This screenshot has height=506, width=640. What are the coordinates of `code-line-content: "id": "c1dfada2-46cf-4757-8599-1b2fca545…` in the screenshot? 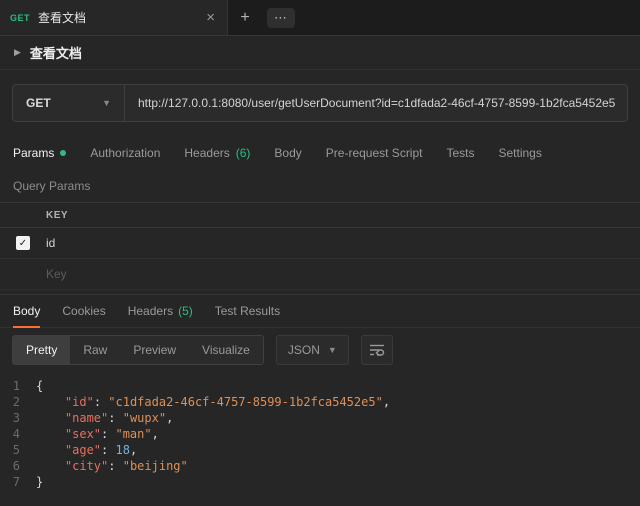 It's located at (227, 402).